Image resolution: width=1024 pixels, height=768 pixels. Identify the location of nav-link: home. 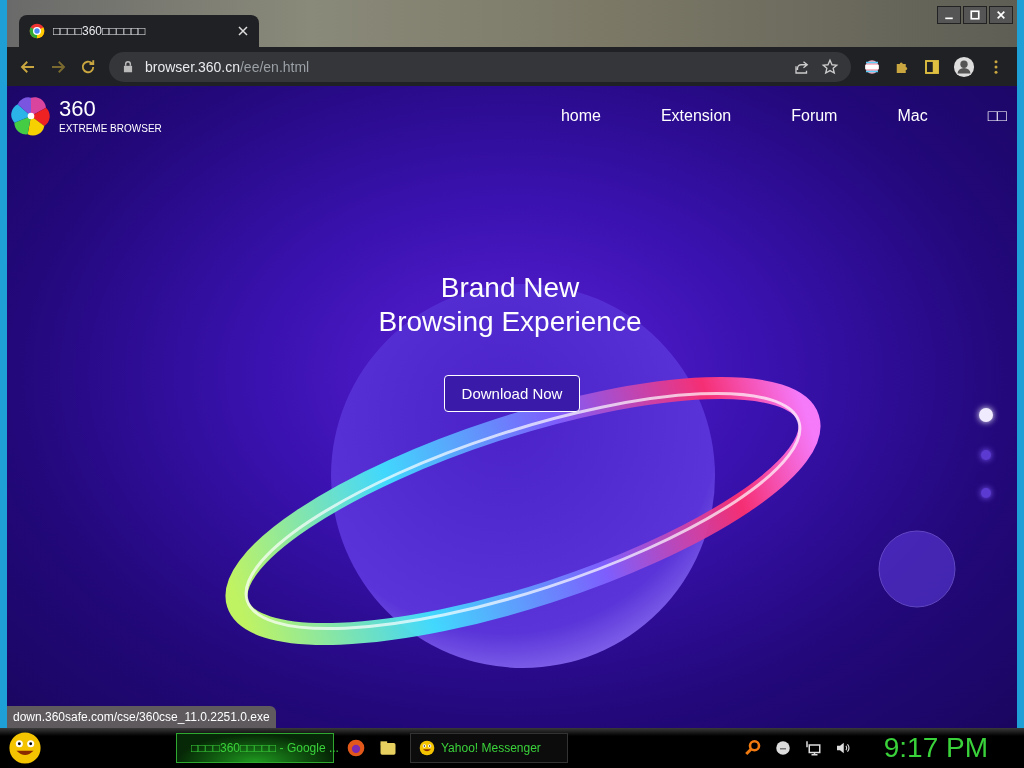
(580, 116).